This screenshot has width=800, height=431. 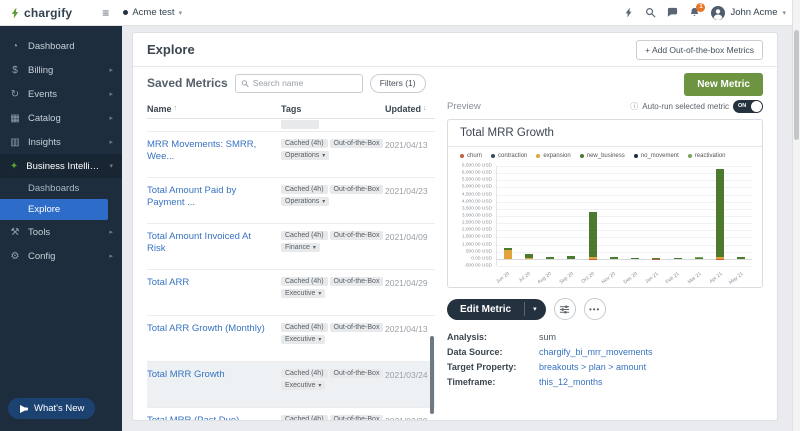 I want to click on new-metric-button: New Metric, so click(x=723, y=84).